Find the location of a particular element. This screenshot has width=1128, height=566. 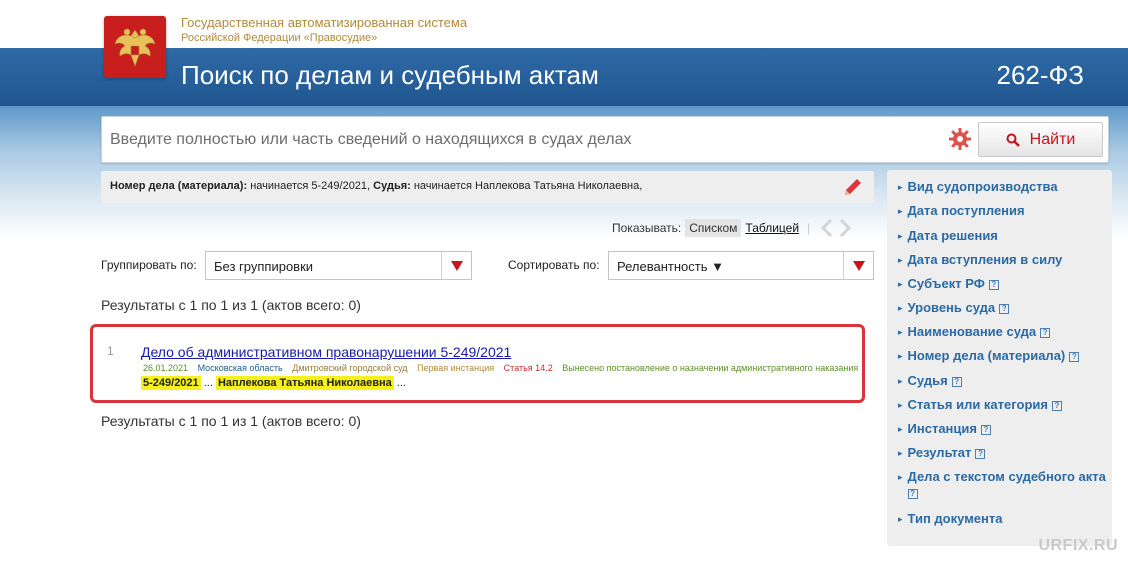

find-button: Найти is located at coordinates (1040, 139).